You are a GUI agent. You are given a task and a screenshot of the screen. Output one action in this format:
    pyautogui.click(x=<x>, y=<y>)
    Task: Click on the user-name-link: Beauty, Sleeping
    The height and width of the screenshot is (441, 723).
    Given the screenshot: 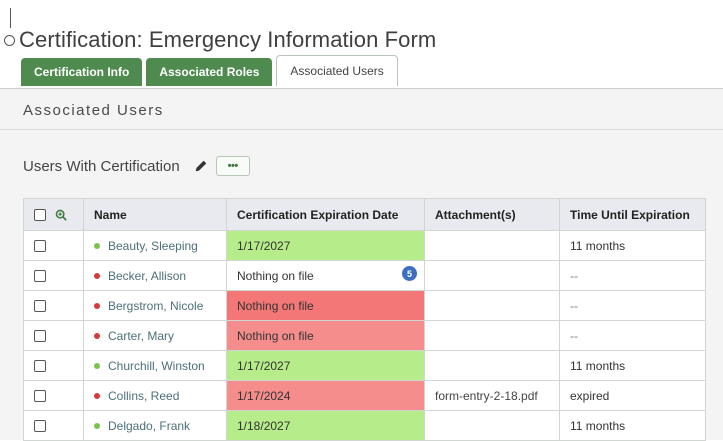 What is the action you would take?
    pyautogui.click(x=153, y=246)
    